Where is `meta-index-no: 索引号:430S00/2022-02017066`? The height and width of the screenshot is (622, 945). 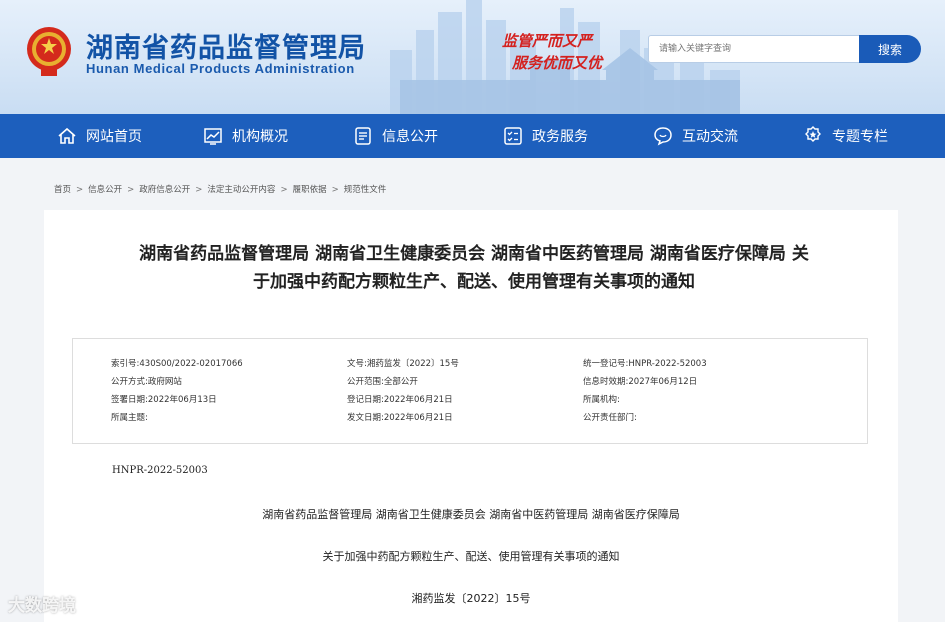
meta-index-no: 索引号:430S00/2022-02017066 is located at coordinates (177, 364).